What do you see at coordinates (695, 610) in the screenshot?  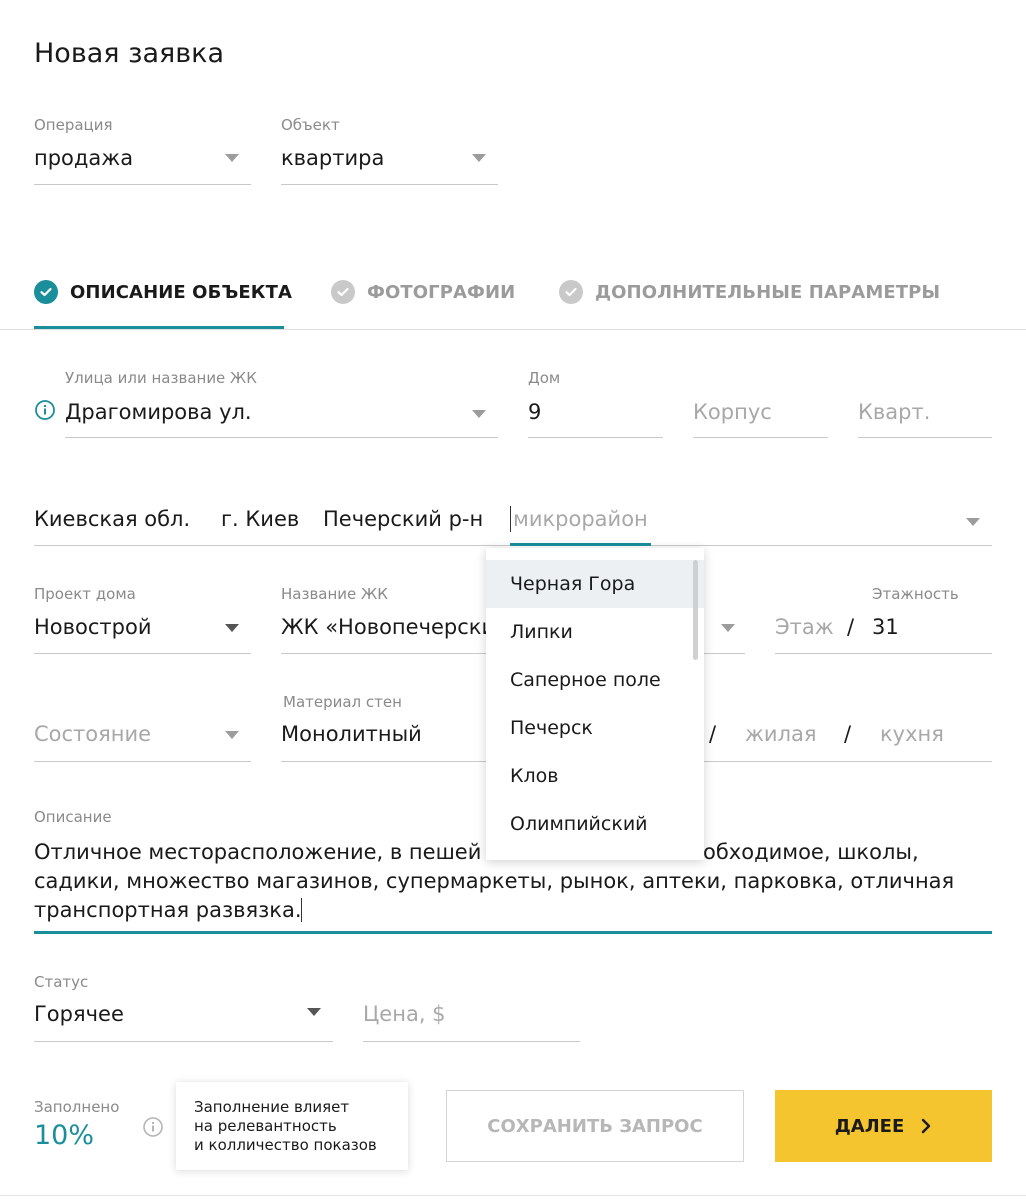 I see `dropdown-scrollbar` at bounding box center [695, 610].